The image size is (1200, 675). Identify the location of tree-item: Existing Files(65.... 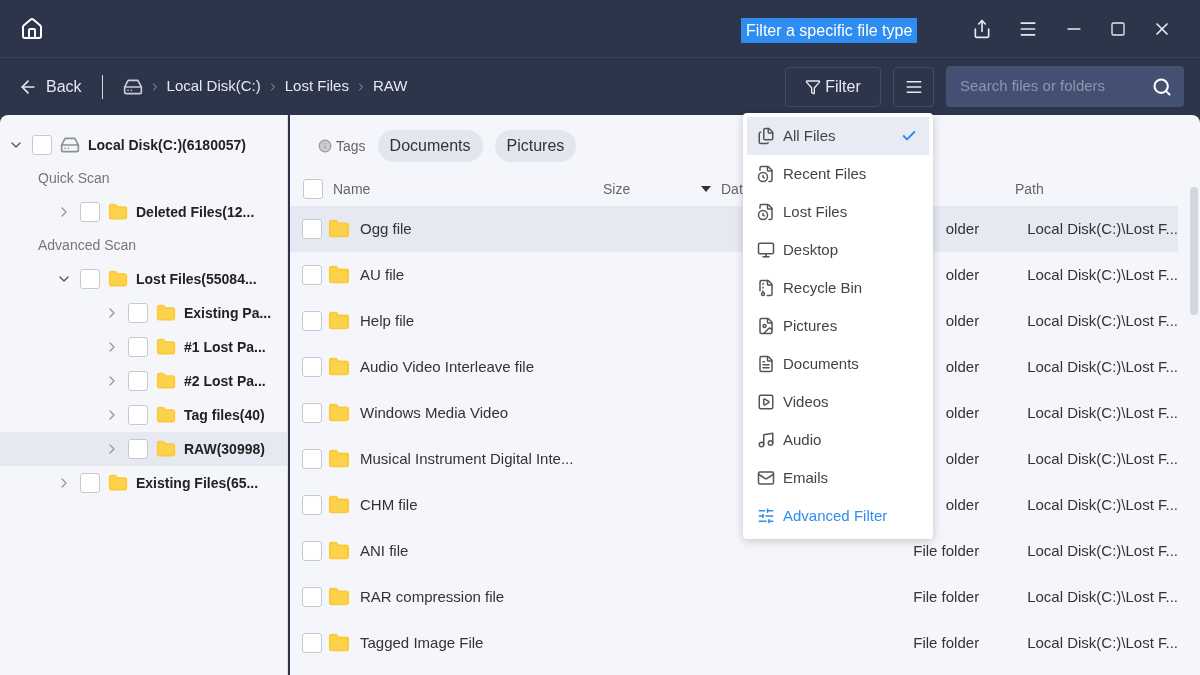
(143, 483).